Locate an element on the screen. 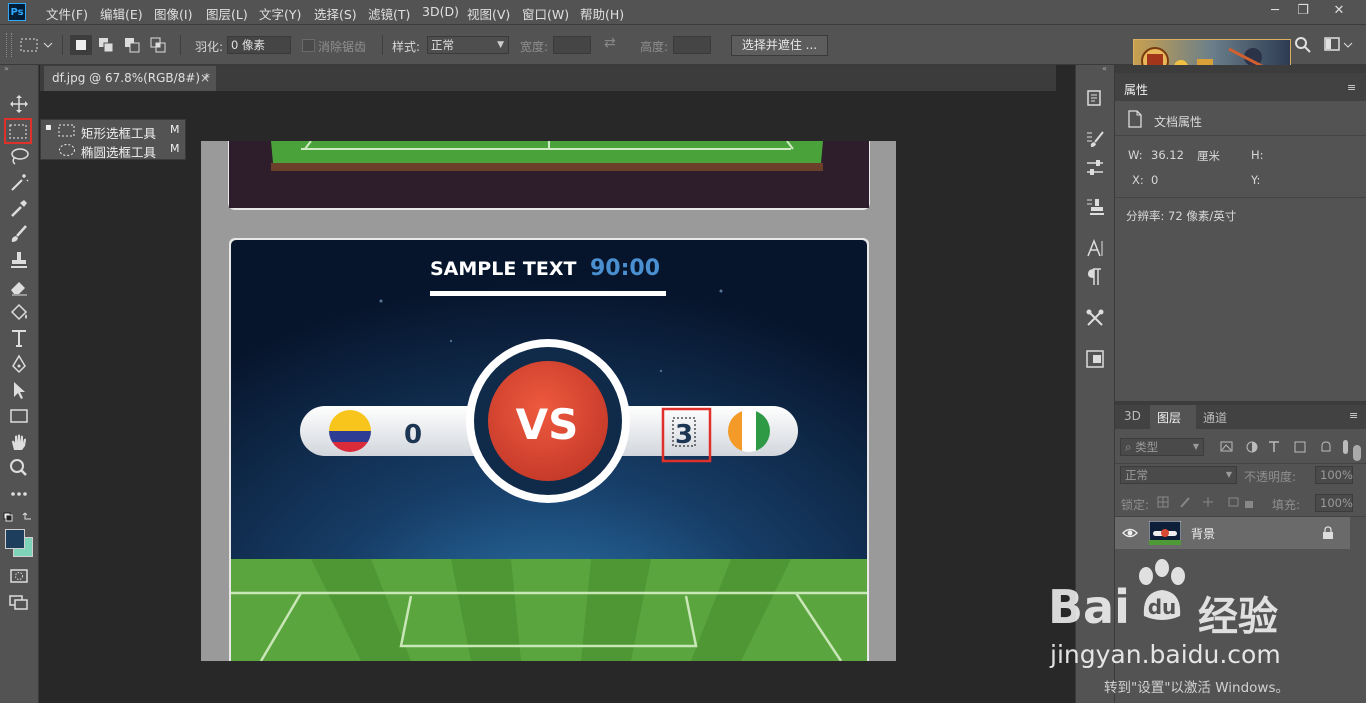 This screenshot has width=1366, height=703. screen-mode-button is located at coordinates (19, 602).